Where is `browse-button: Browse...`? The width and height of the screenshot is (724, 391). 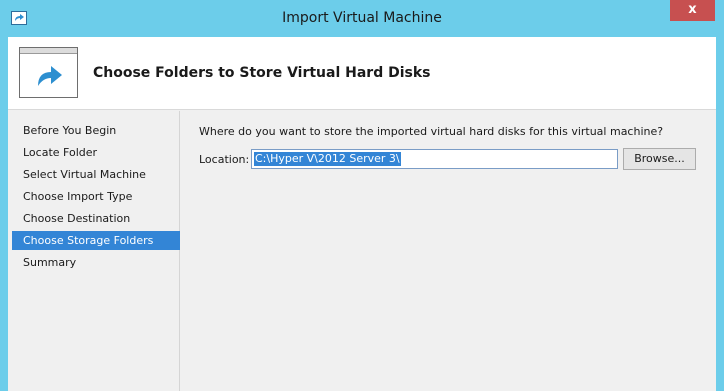
browse-button: Browse... is located at coordinates (659, 159).